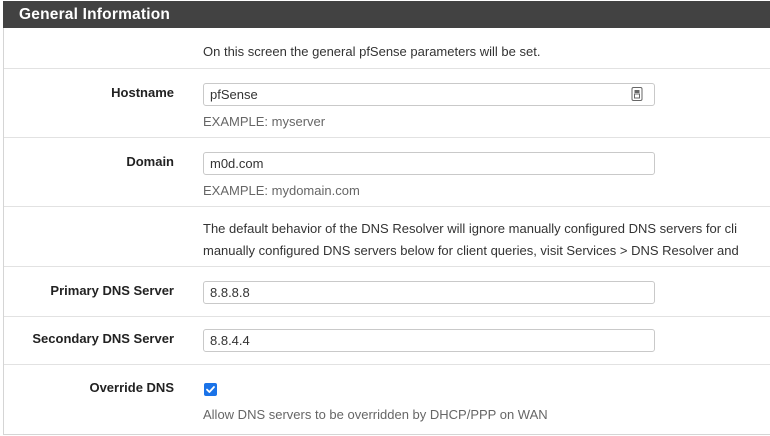 The height and width of the screenshot is (436, 770). What do you see at coordinates (637, 94) in the screenshot?
I see `password-manager-icon` at bounding box center [637, 94].